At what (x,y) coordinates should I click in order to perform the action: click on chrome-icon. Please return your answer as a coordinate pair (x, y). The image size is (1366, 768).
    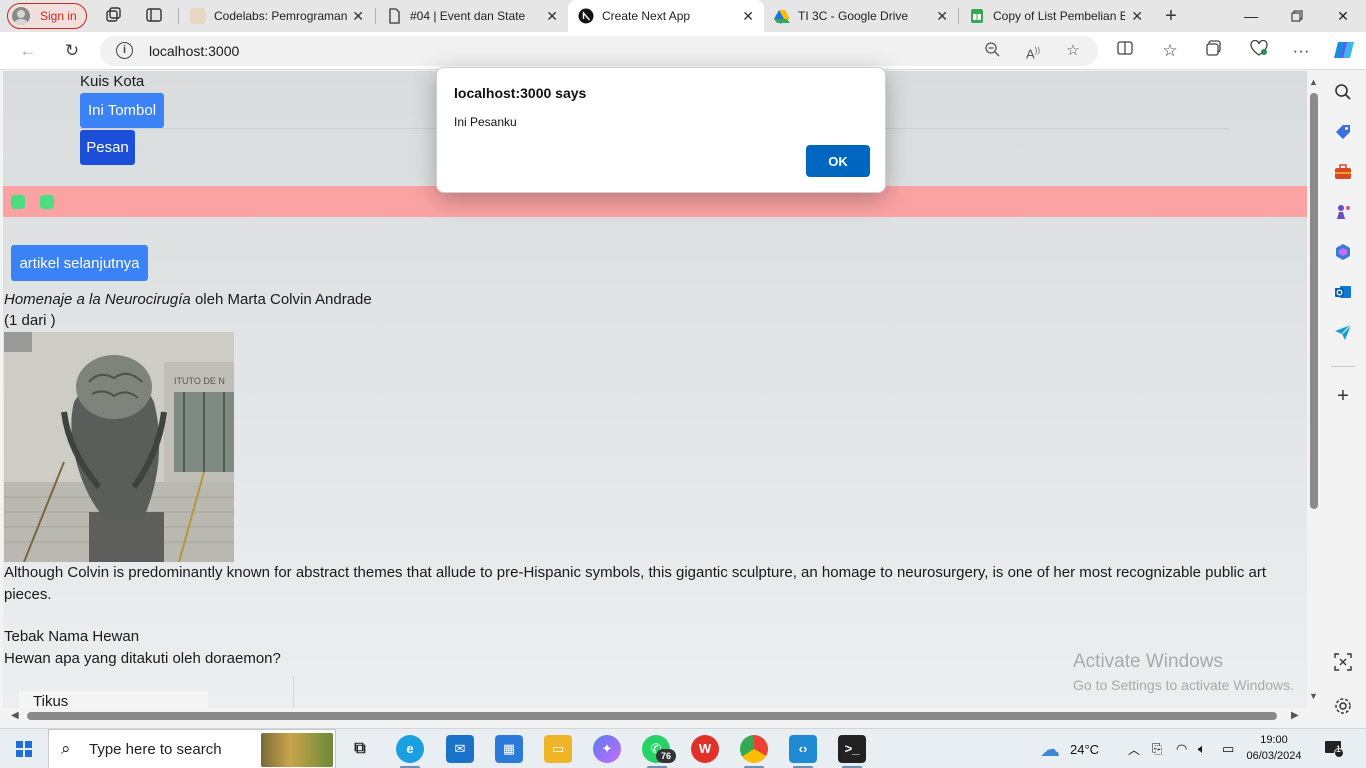
    Looking at the image, I should click on (754, 749).